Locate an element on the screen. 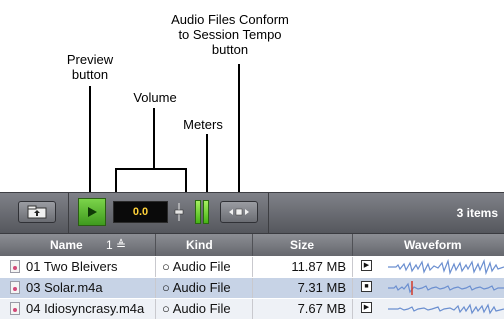 The image size is (504, 322). row-size: 7.31 MB is located at coordinates (321, 287).